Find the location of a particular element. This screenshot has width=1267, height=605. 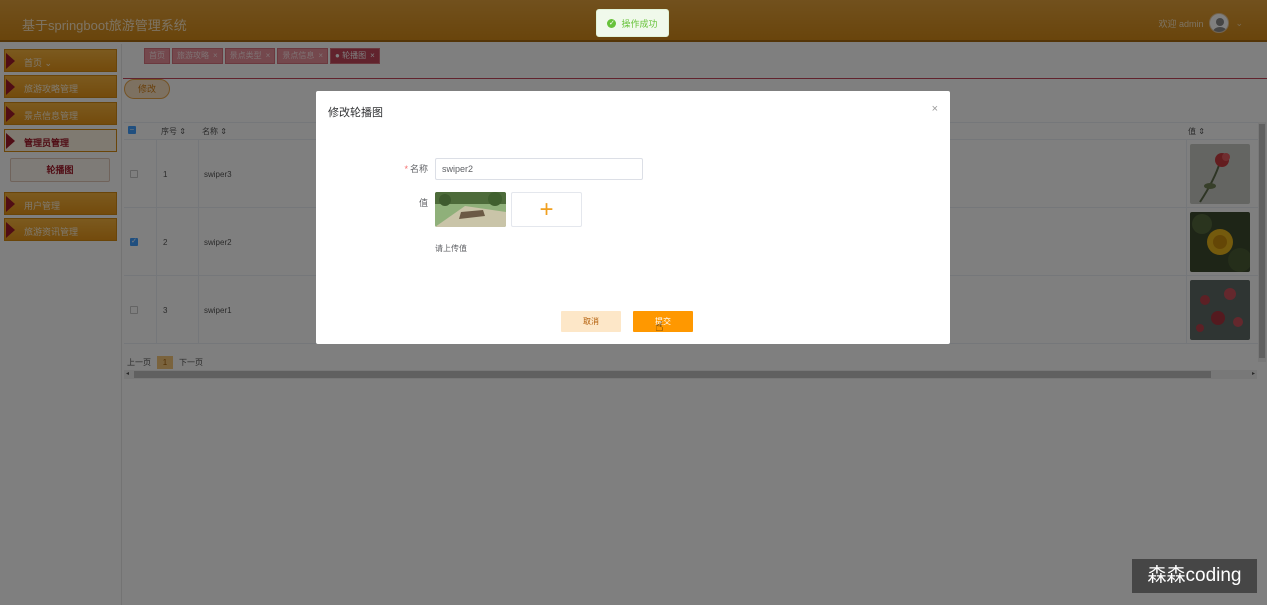

watermark: 森森coding is located at coordinates (1194, 576).